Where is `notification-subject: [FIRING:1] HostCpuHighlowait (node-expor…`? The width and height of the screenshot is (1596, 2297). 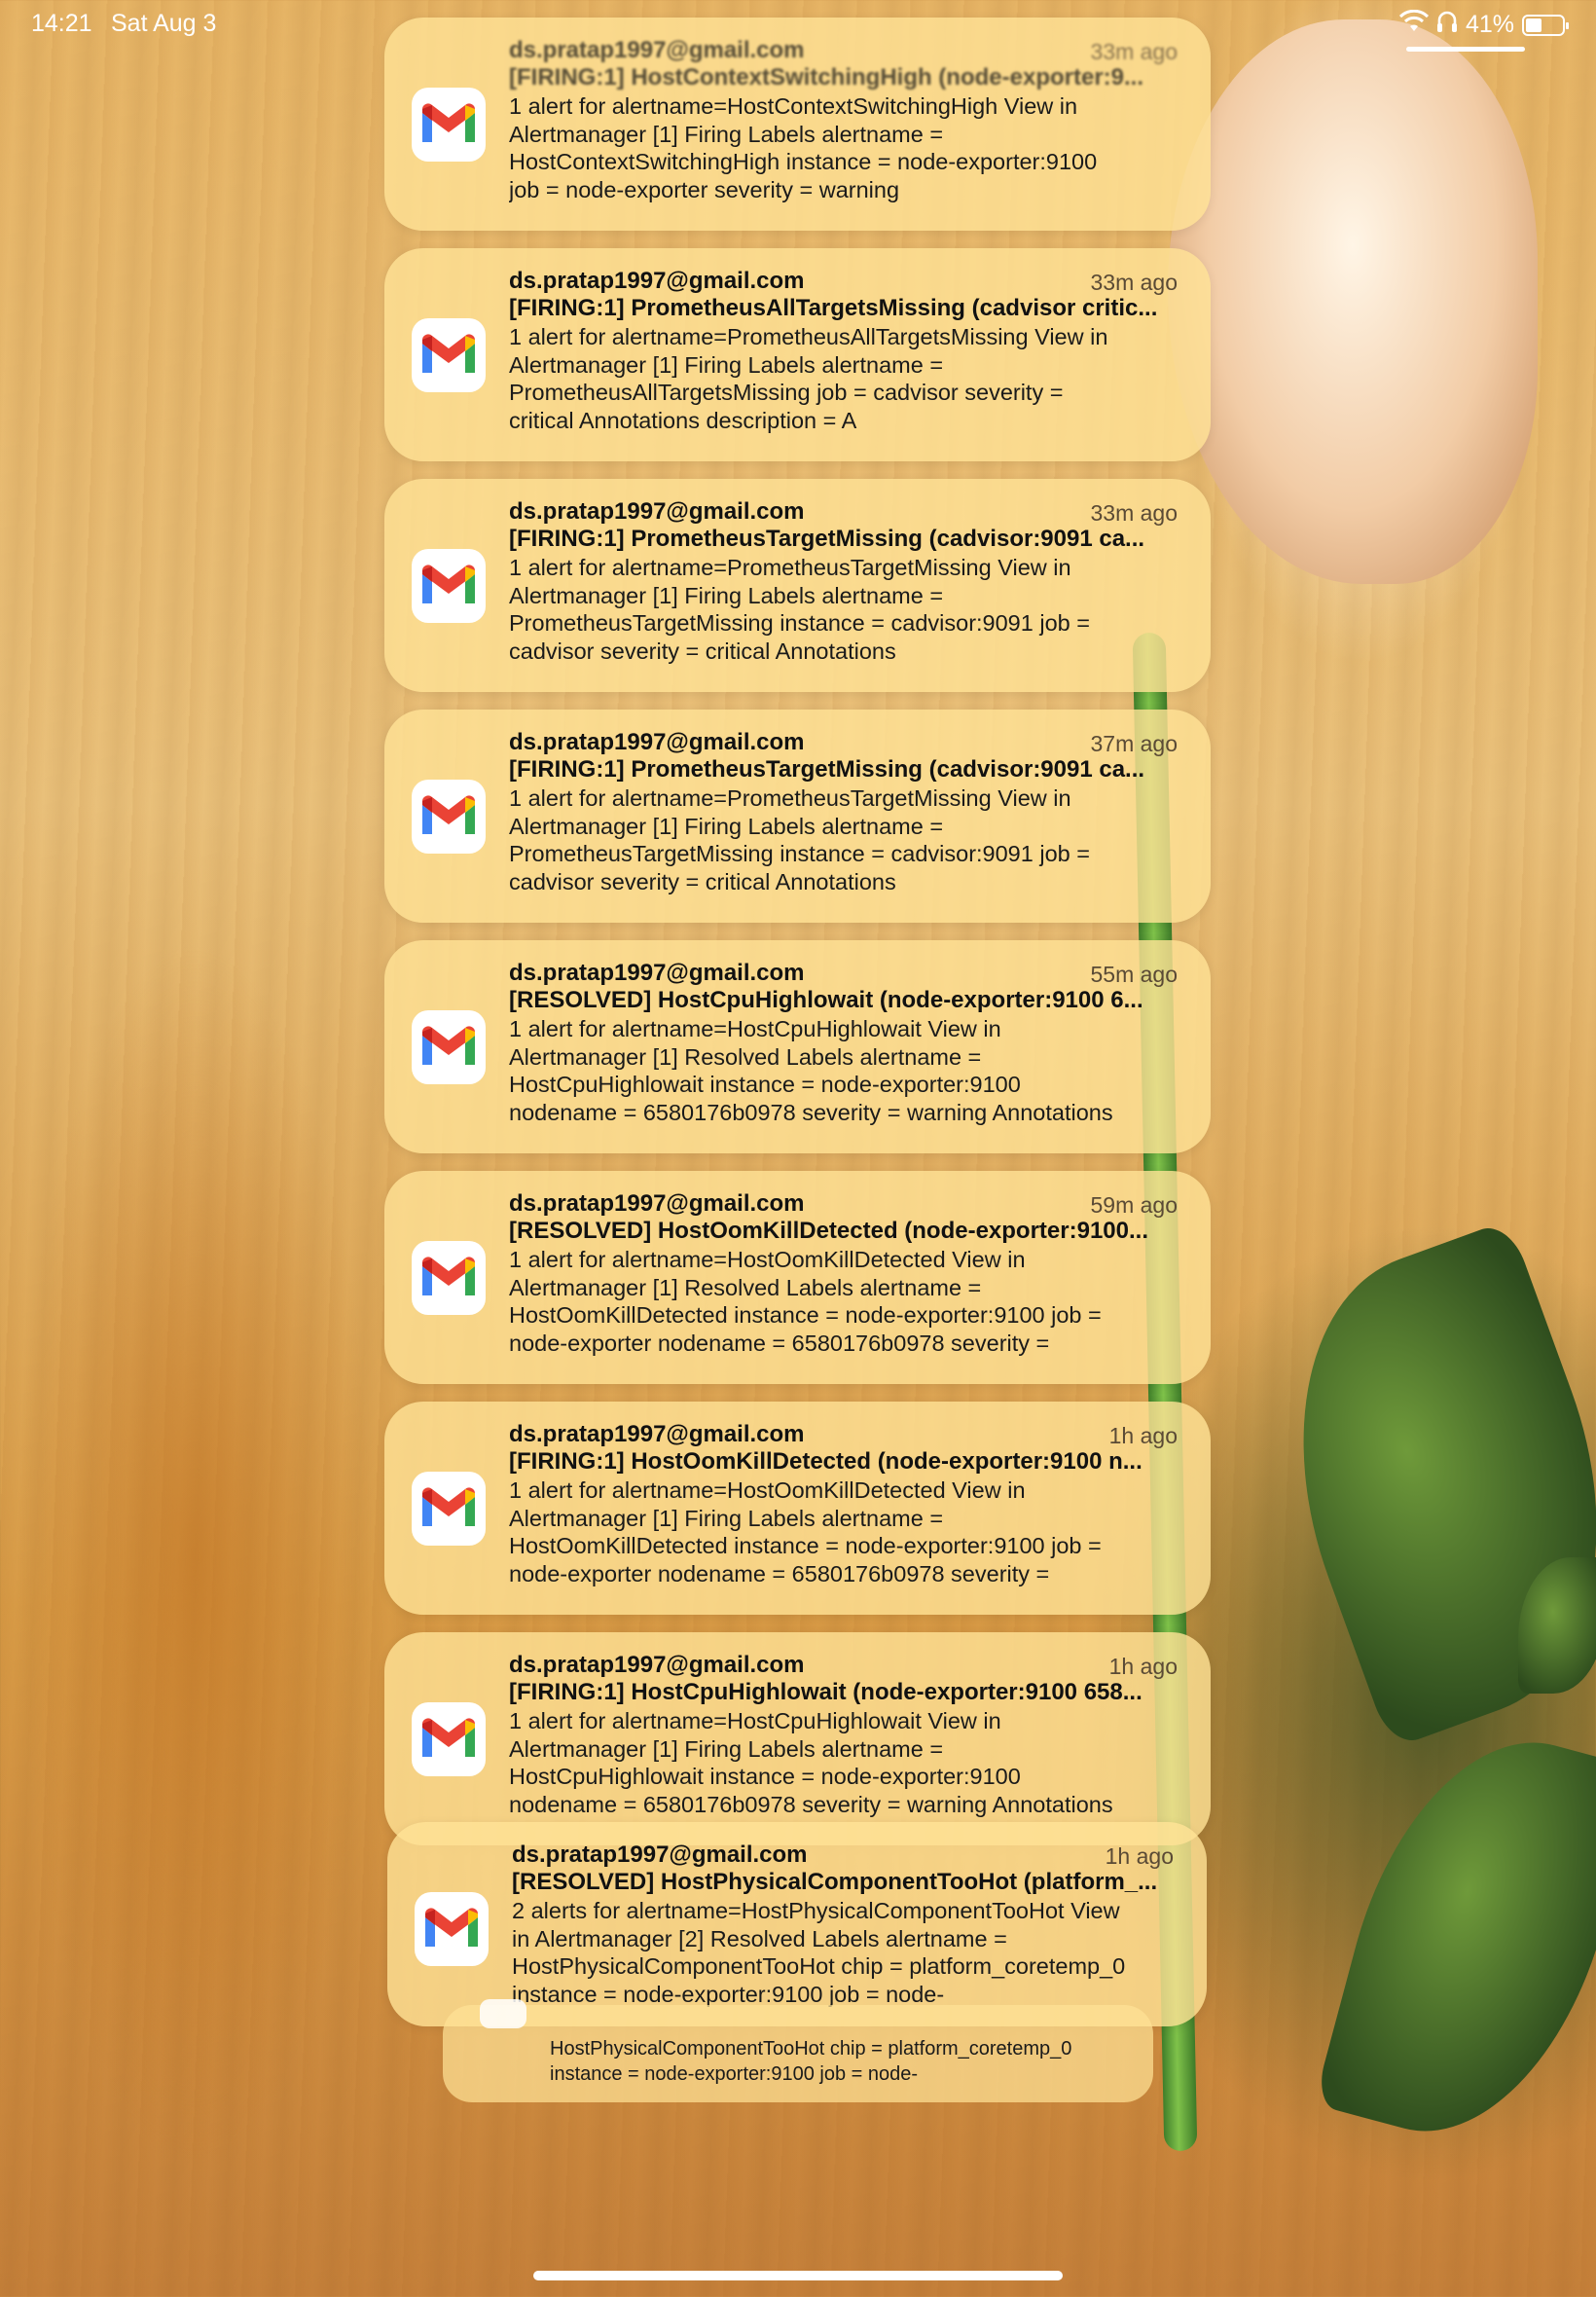 notification-subject: [FIRING:1] HostCpuHighlowait (node-expor… is located at coordinates (826, 1692).